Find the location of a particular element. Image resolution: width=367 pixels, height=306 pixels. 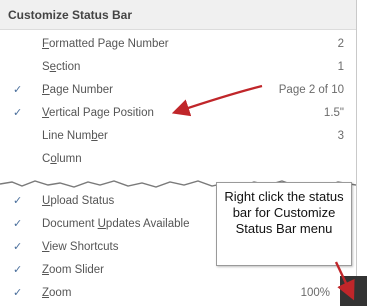

menu-item-value: 1.5" is located at coordinates (333, 113).